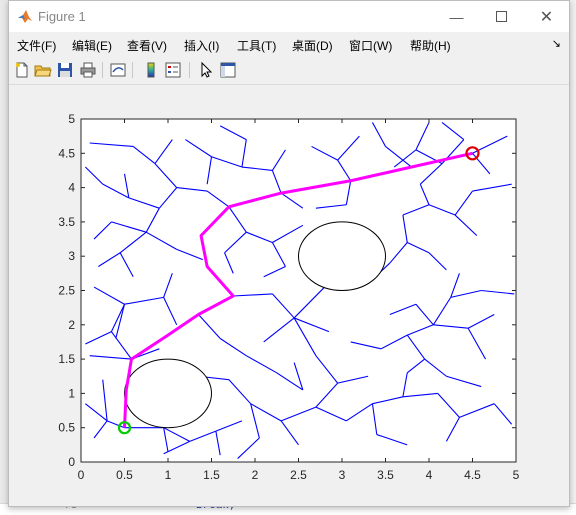  Describe the element at coordinates (298, 475) in the screenshot. I see `x-tick-label: 2.5` at that location.